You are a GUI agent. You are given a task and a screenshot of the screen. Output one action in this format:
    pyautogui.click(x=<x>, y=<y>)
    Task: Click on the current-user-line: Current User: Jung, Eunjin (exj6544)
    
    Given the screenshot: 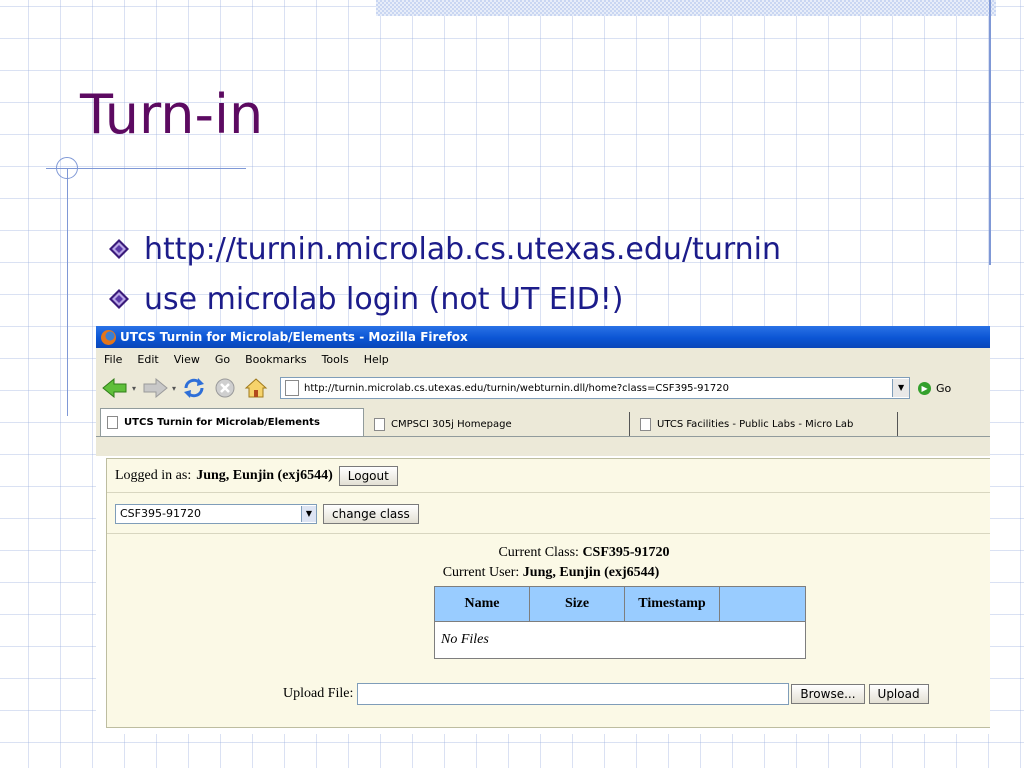 What is the action you would take?
    pyautogui.click(x=548, y=573)
    